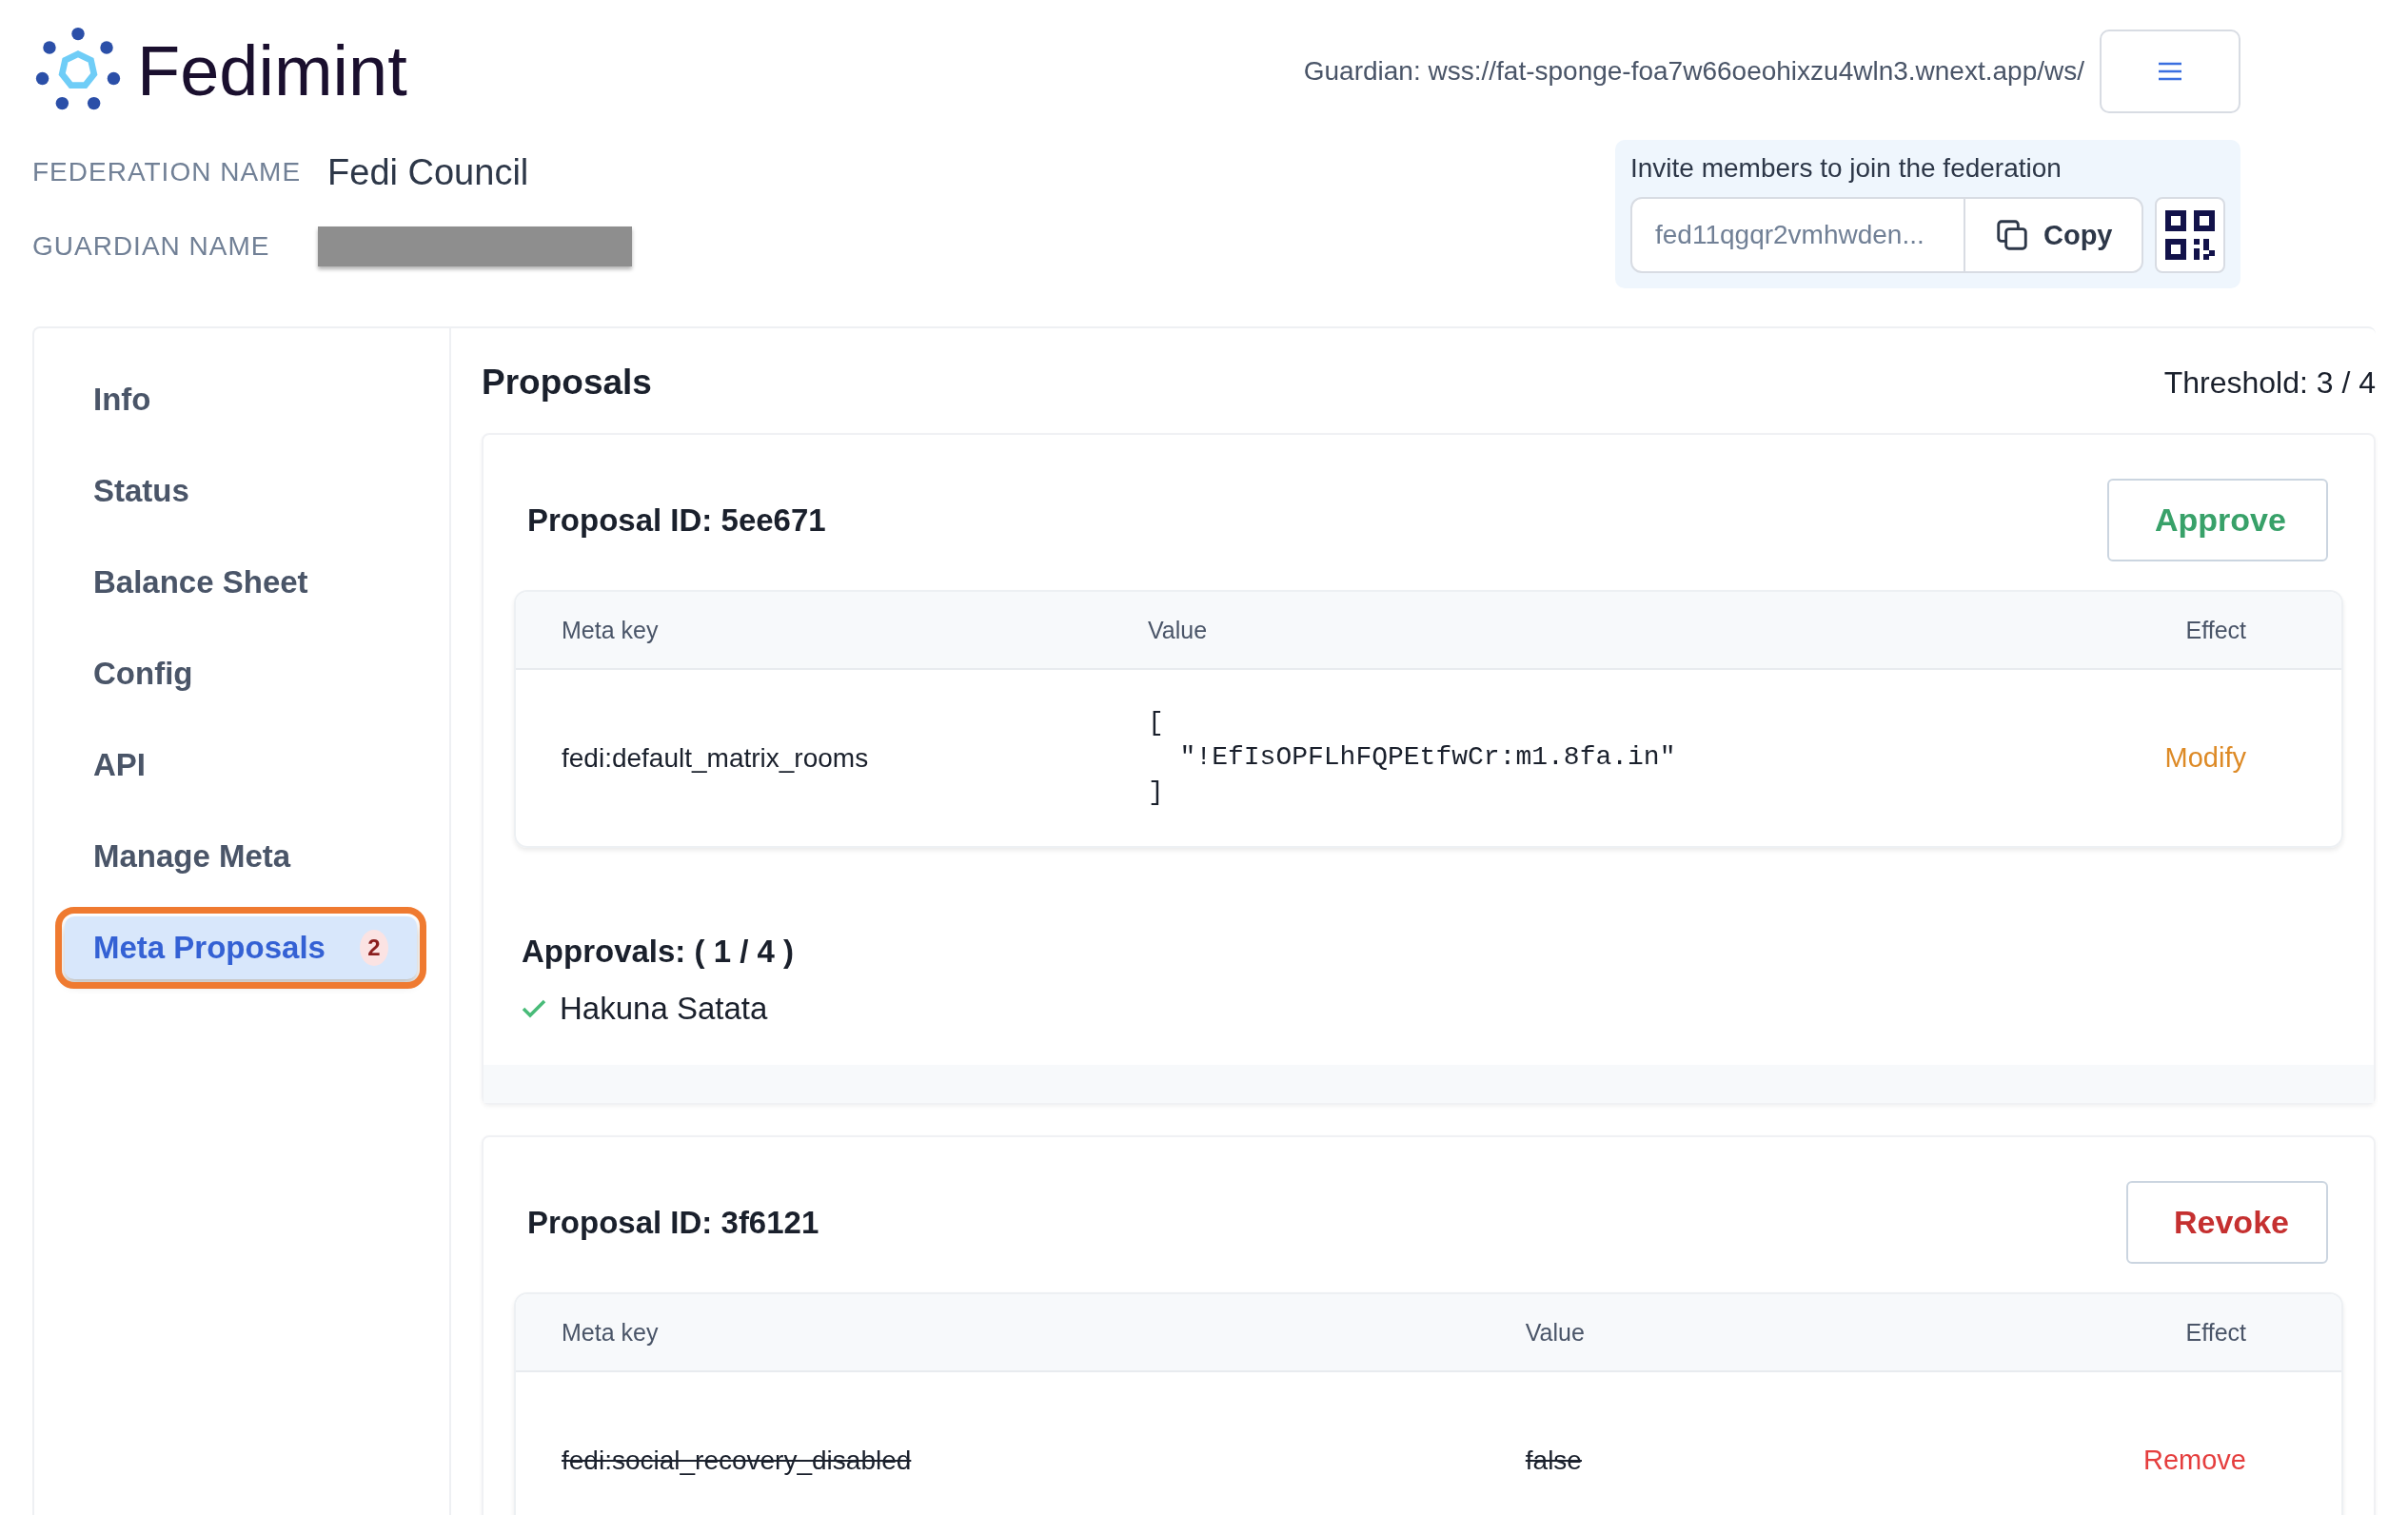 The height and width of the screenshot is (1515, 2408). Describe the element at coordinates (1553, 1460) in the screenshot. I see `meta-value: false` at that location.